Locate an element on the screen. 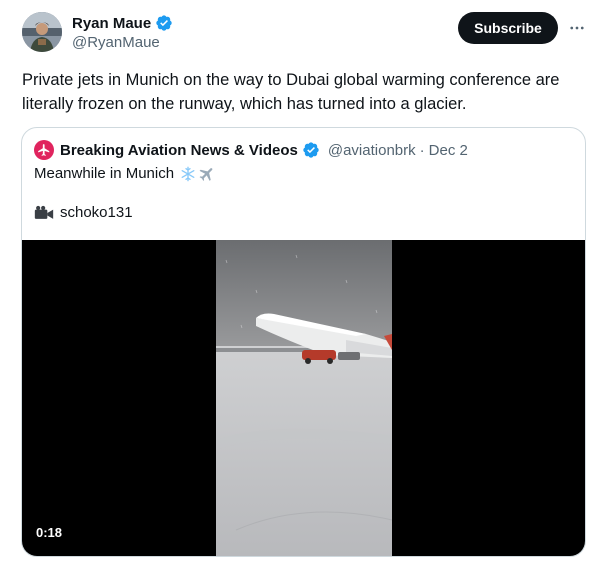  author-avatar is located at coordinates (42, 32).